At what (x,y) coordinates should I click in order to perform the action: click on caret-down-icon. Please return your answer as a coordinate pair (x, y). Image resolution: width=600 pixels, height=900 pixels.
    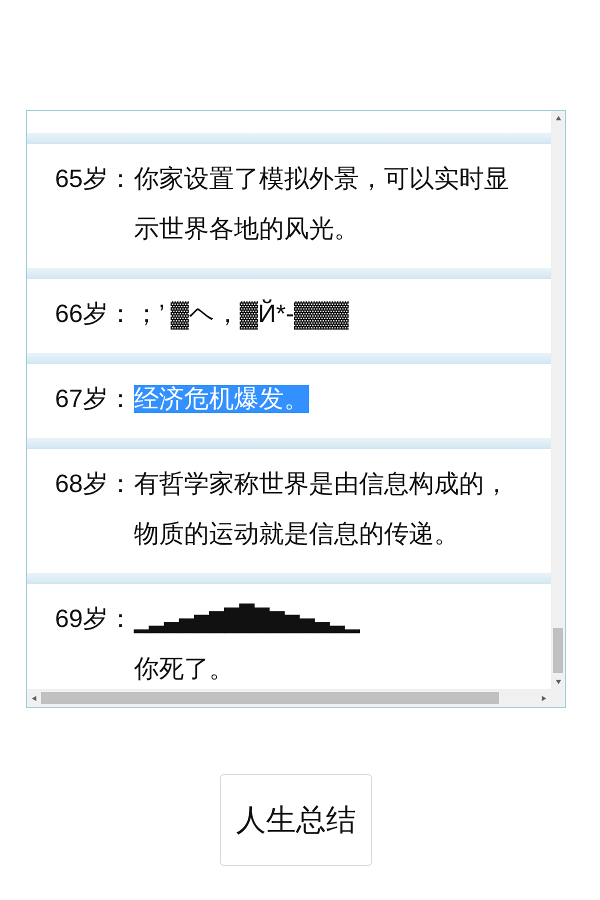
    Looking at the image, I should click on (558, 682).